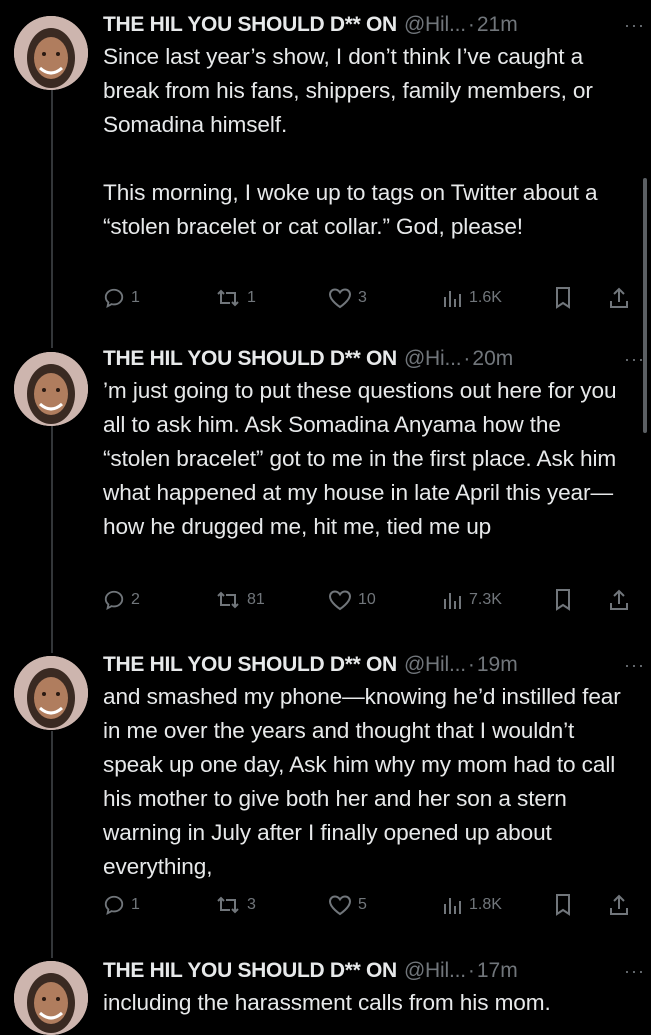 The image size is (651, 1035). Describe the element at coordinates (251, 297) in the screenshot. I see `repost-count: 1` at that location.